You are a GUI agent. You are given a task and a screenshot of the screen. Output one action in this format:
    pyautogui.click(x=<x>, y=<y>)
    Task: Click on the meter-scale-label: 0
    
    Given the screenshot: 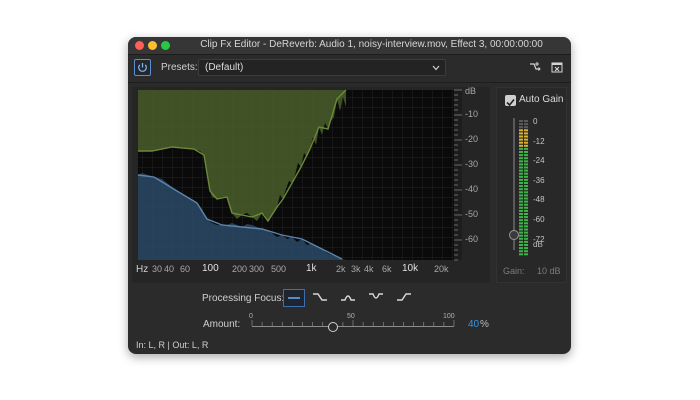 What is the action you would take?
    pyautogui.click(x=535, y=121)
    